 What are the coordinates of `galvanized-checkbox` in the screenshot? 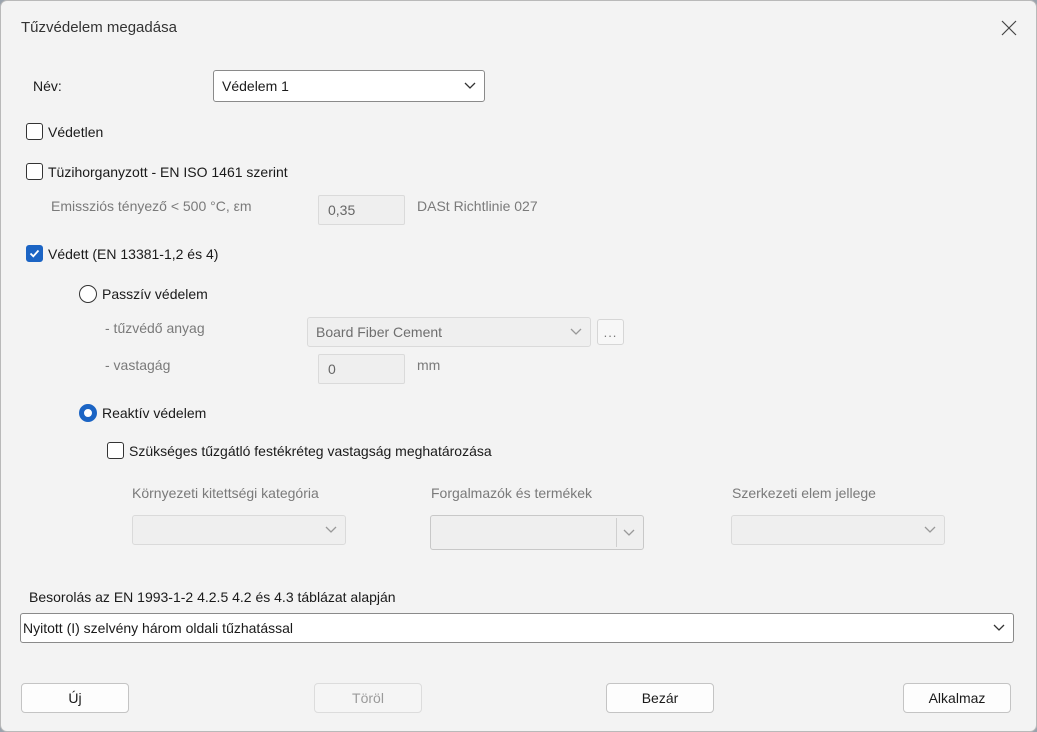 It's located at (34, 171).